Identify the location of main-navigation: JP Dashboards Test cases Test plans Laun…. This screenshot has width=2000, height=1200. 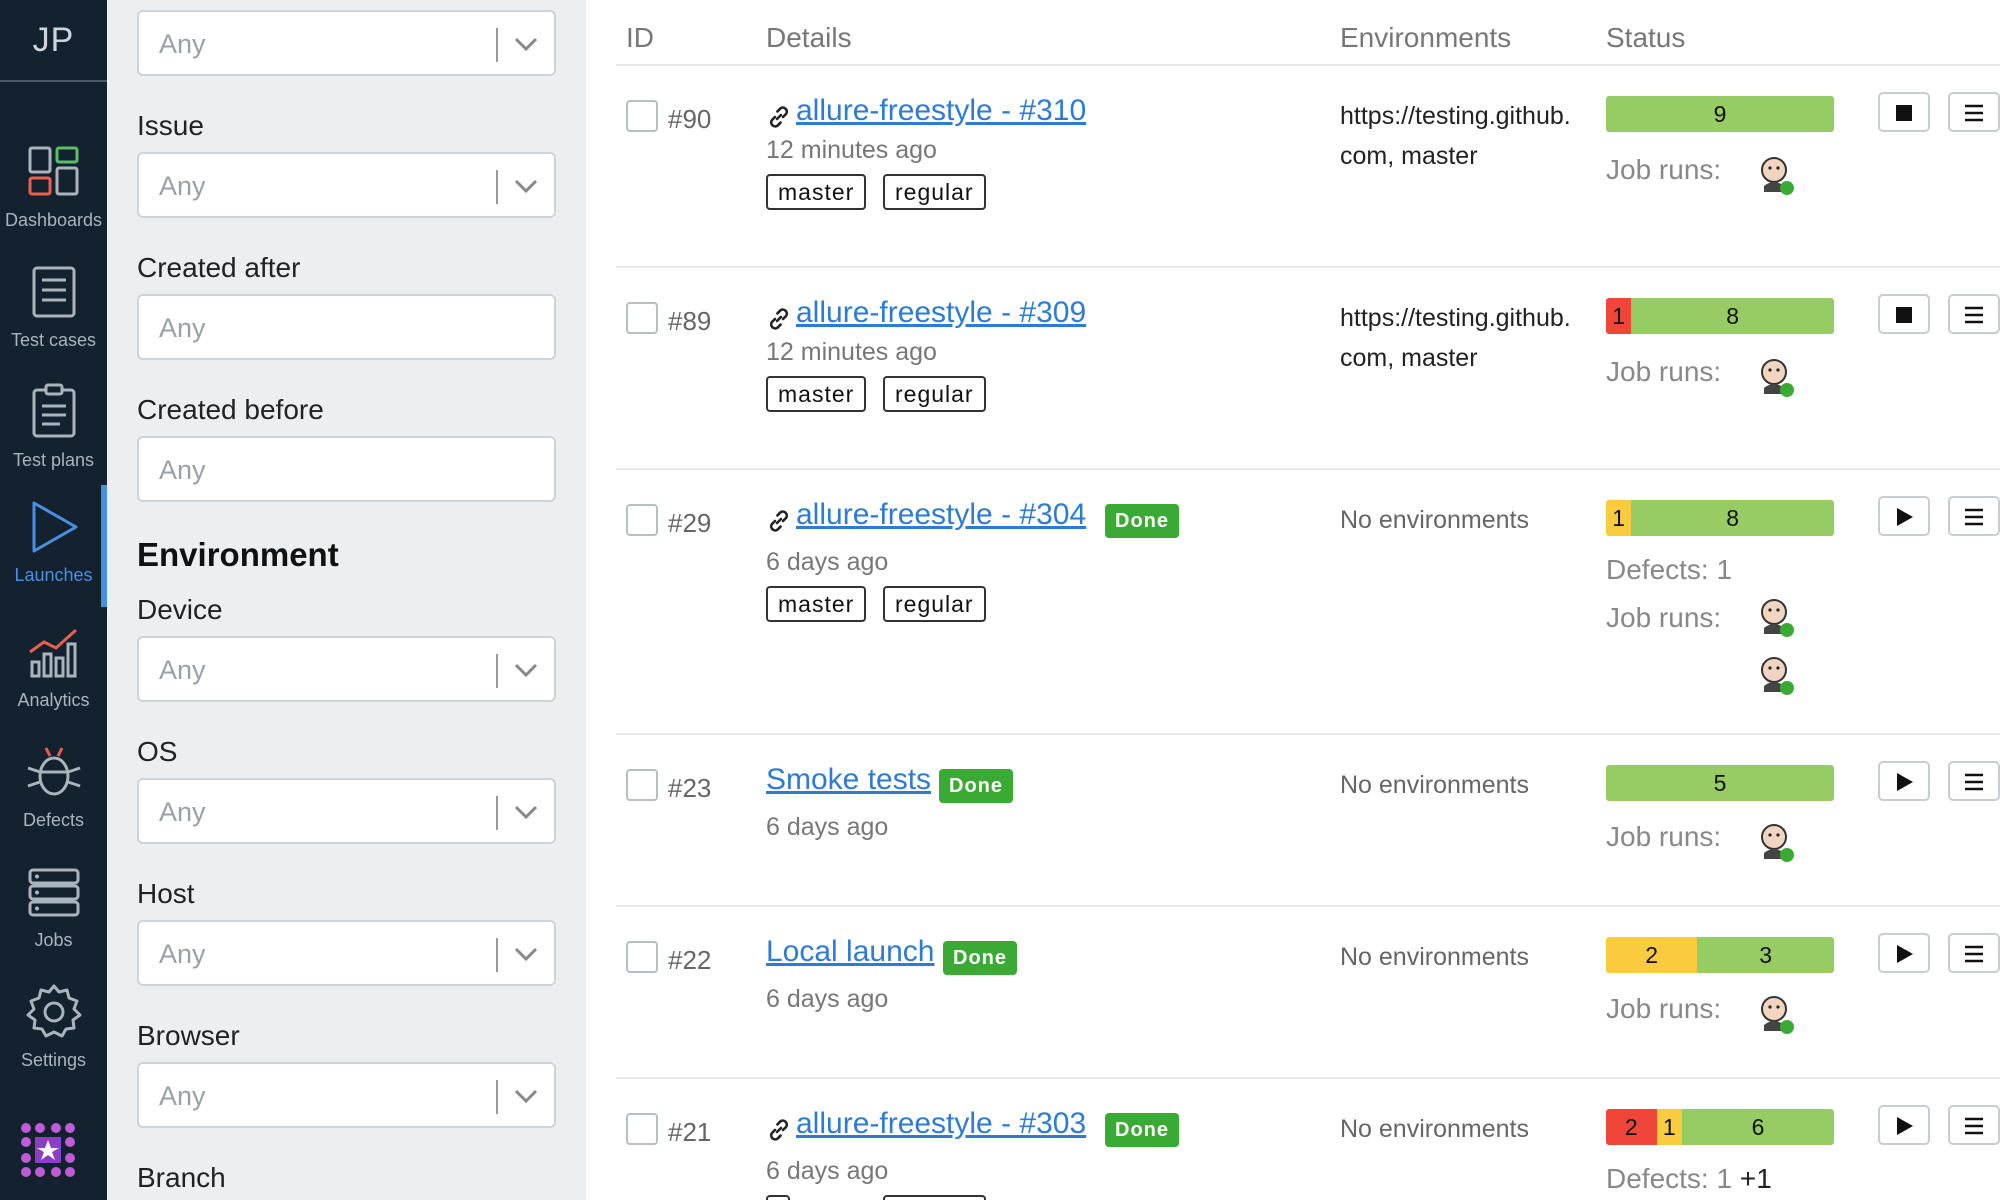
(53, 600).